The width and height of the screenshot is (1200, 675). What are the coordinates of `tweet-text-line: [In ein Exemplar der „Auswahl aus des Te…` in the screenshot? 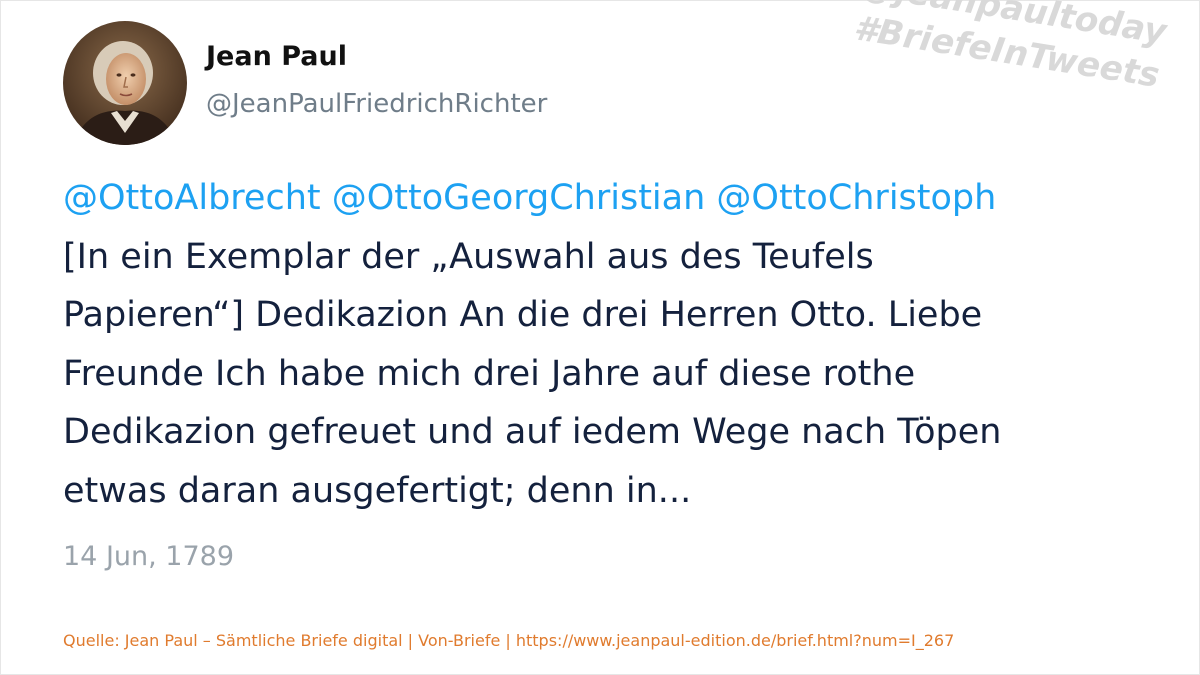 It's located at (468, 256).